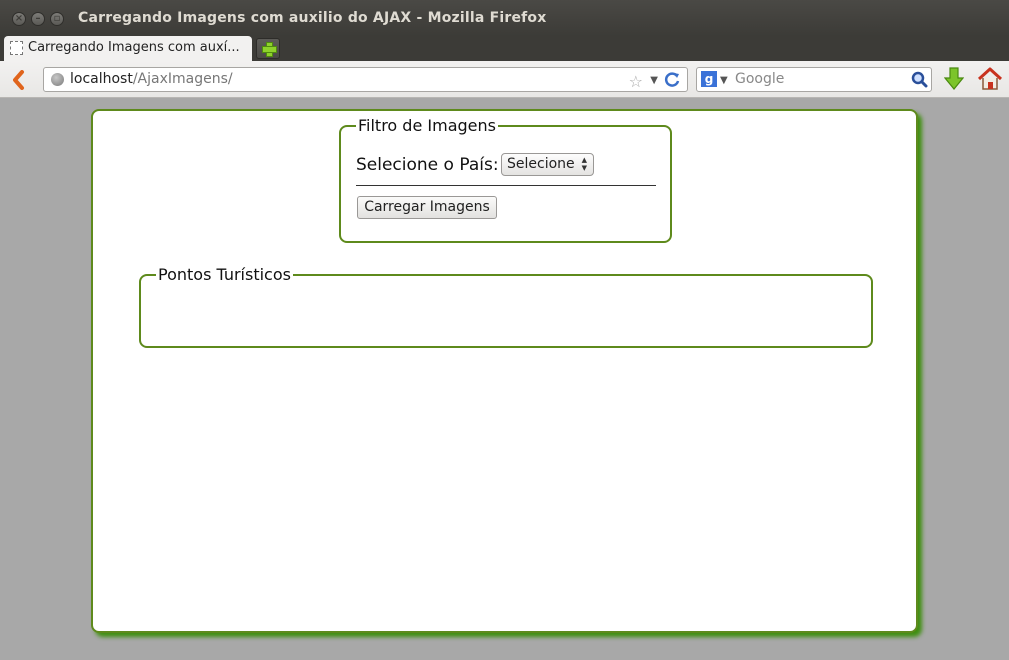  I want to click on divider, so click(506, 185).